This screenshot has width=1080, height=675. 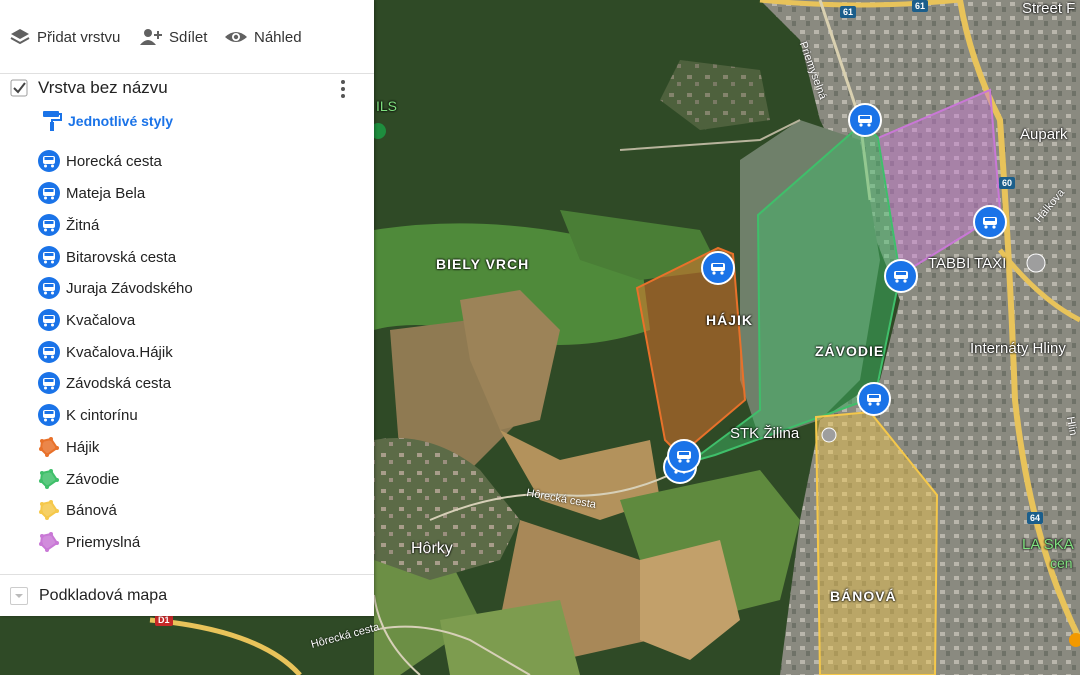 I want to click on layer-item: Juraja Závodského, so click(x=115, y=288).